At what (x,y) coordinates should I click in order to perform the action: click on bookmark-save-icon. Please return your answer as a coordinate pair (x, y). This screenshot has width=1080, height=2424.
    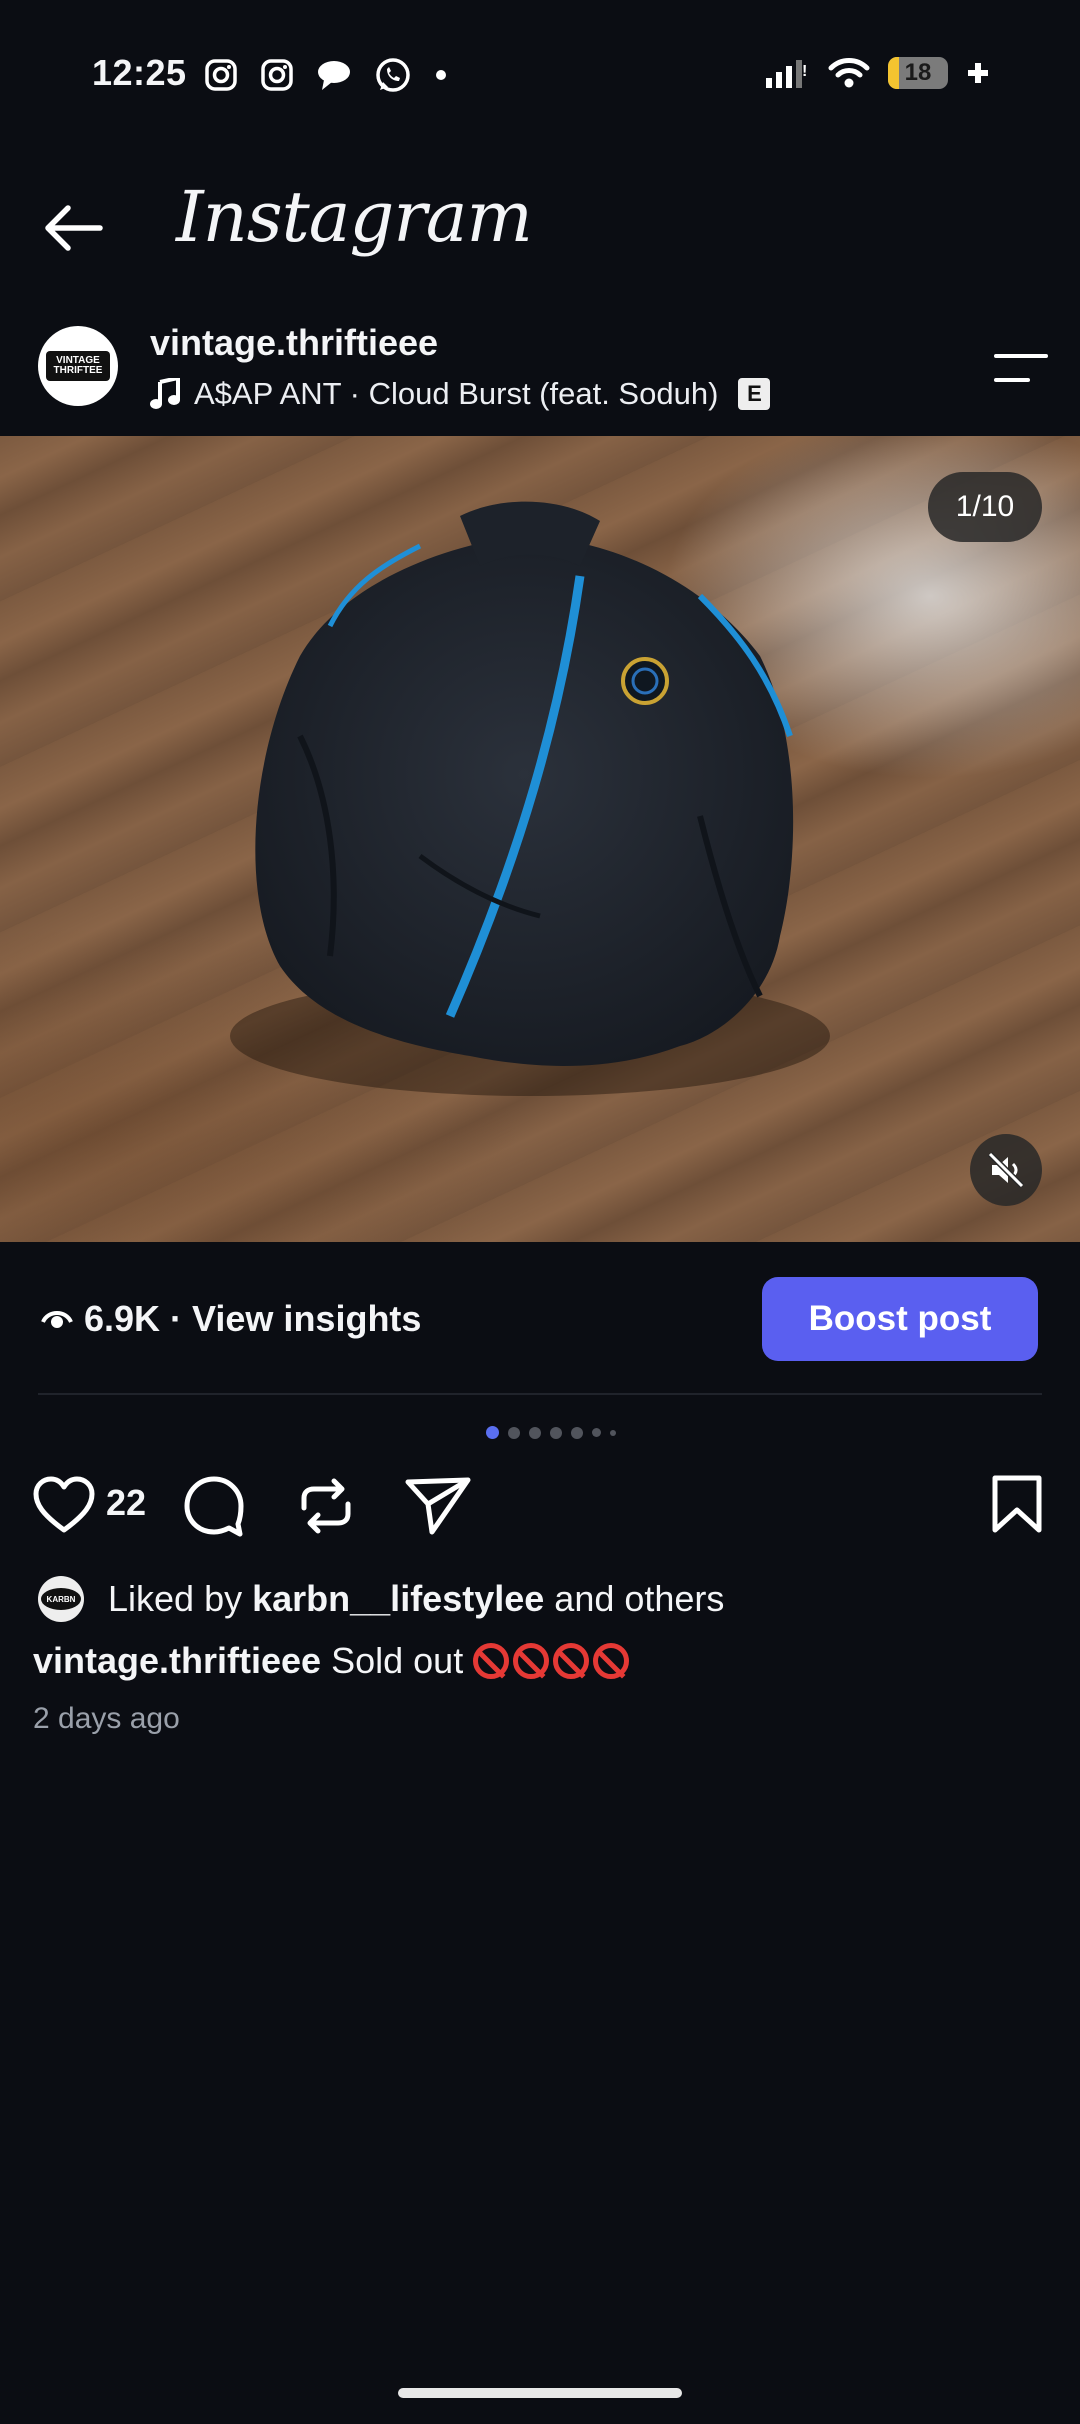
    Looking at the image, I should click on (1017, 1504).